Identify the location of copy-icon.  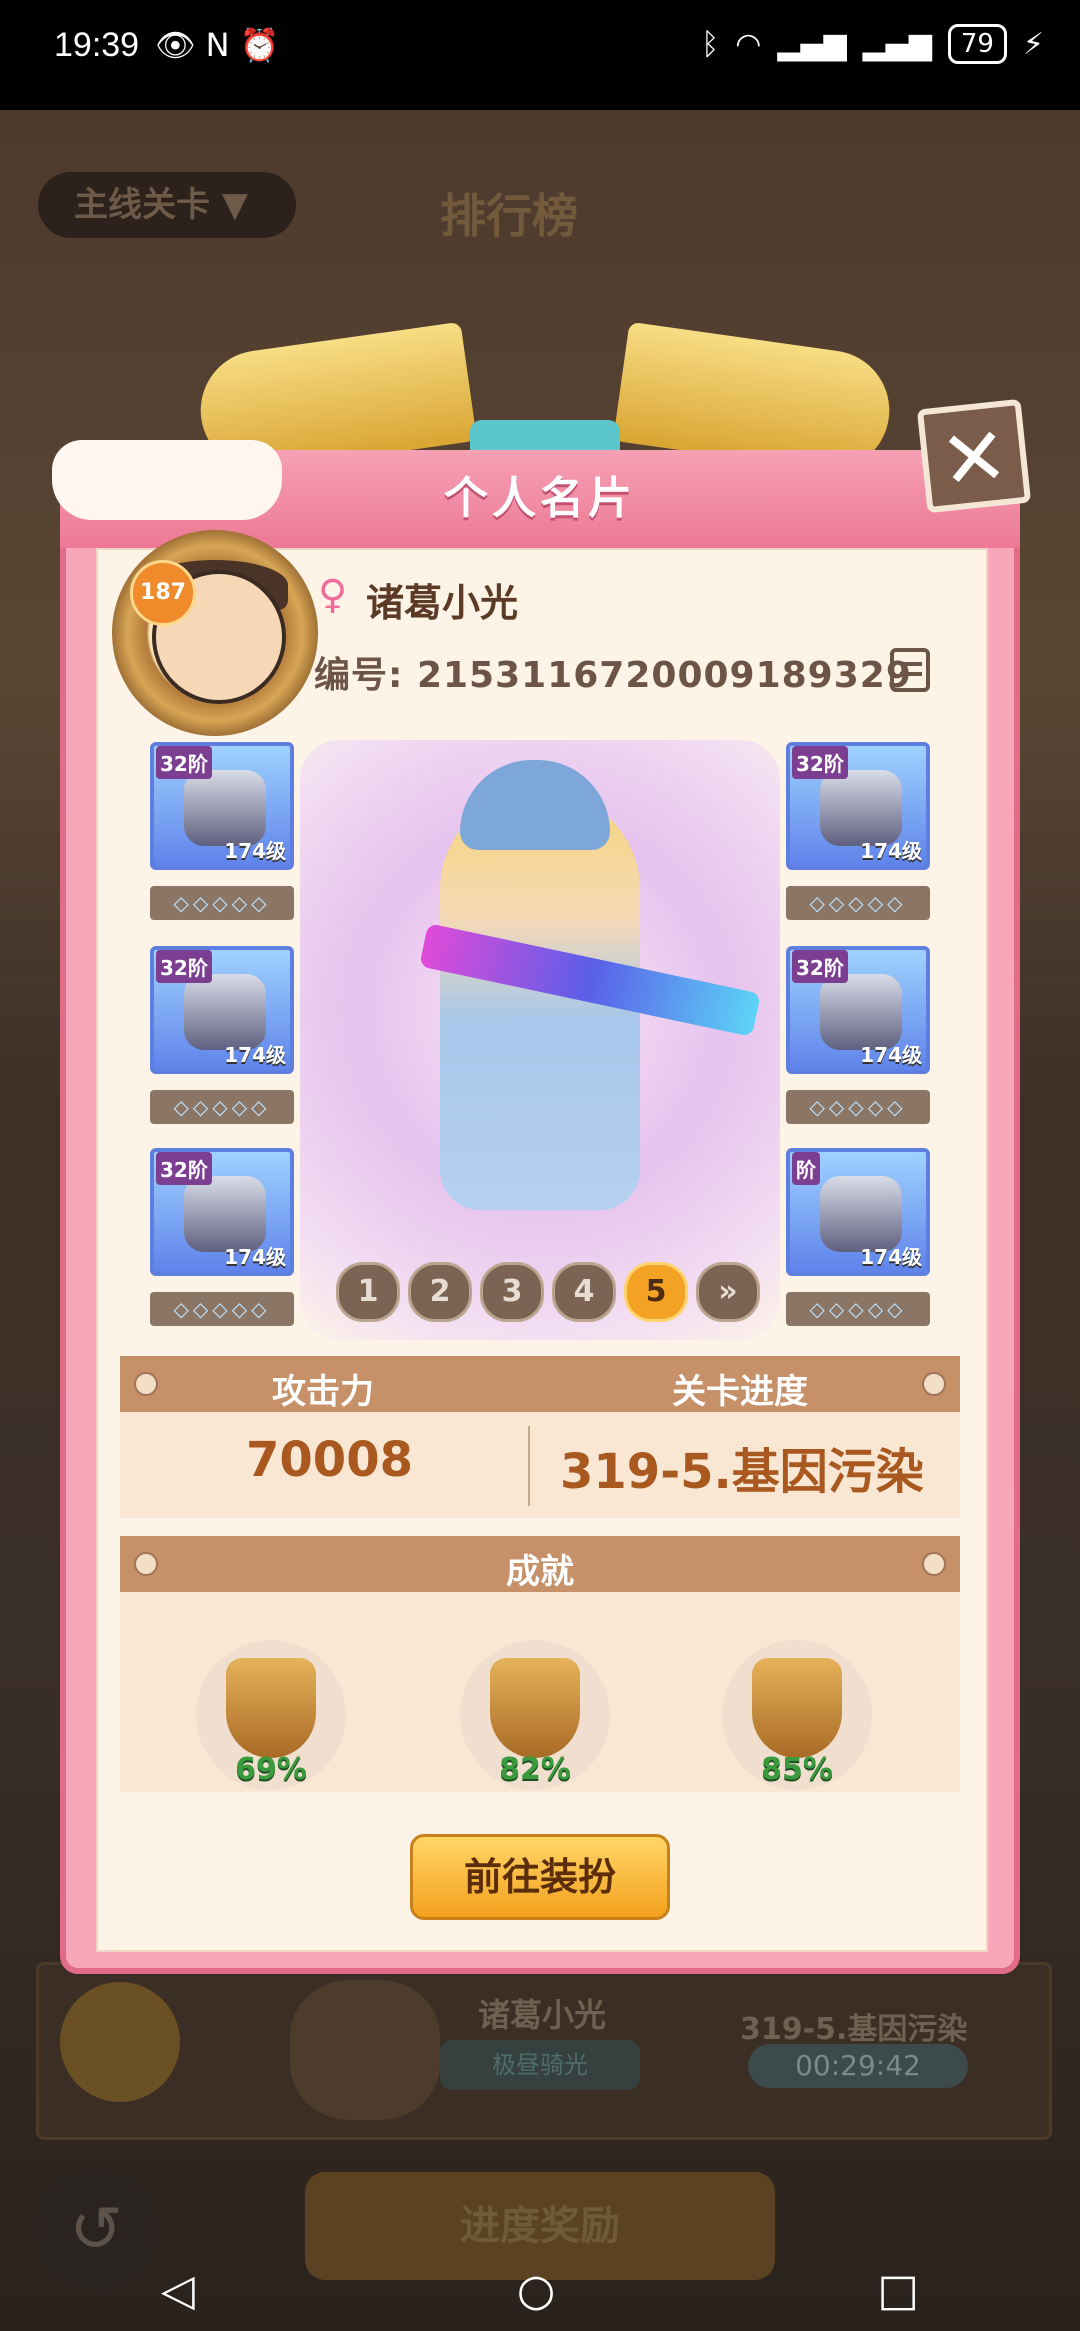
(910, 670).